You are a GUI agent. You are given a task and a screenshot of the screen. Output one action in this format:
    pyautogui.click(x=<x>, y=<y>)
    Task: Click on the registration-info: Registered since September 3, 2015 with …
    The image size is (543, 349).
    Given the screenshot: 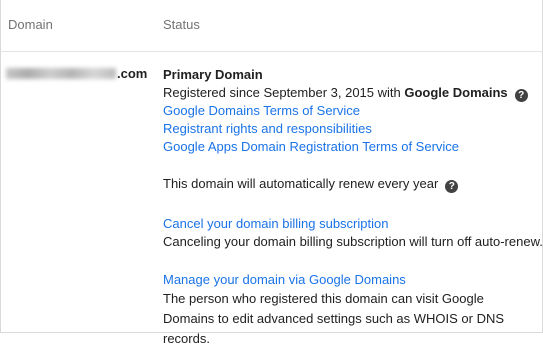 What is the action you would take?
    pyautogui.click(x=353, y=93)
    